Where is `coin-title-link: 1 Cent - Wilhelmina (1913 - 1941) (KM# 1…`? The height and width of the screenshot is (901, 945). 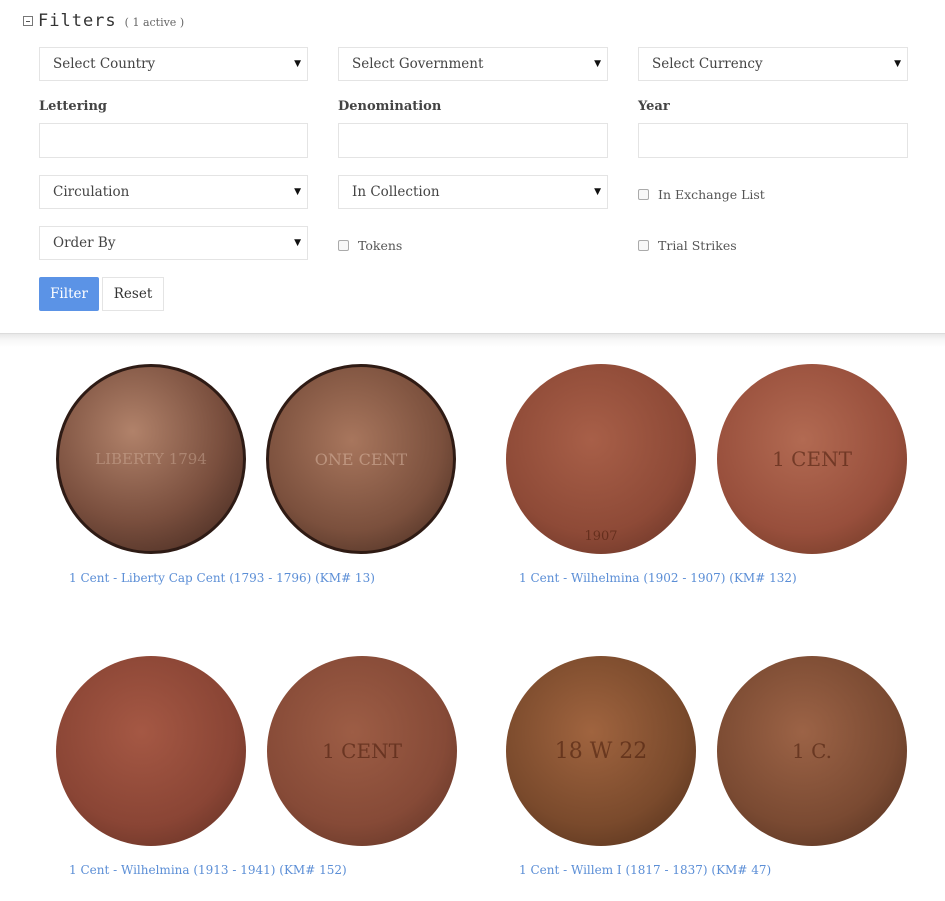
coin-title-link: 1 Cent - Wilhelmina (1913 - 1941) (KM# 1… is located at coordinates (208, 870).